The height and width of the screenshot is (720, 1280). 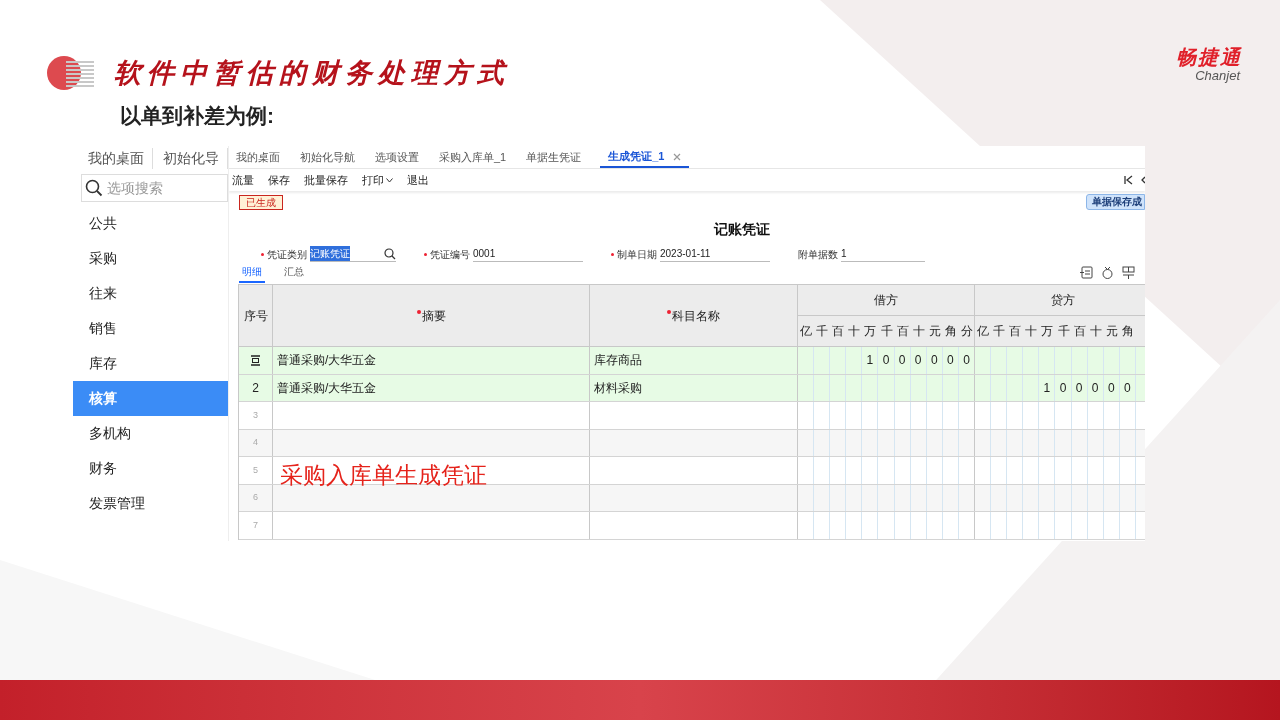 I want to click on menu-item: 多机构, so click(x=150, y=433).